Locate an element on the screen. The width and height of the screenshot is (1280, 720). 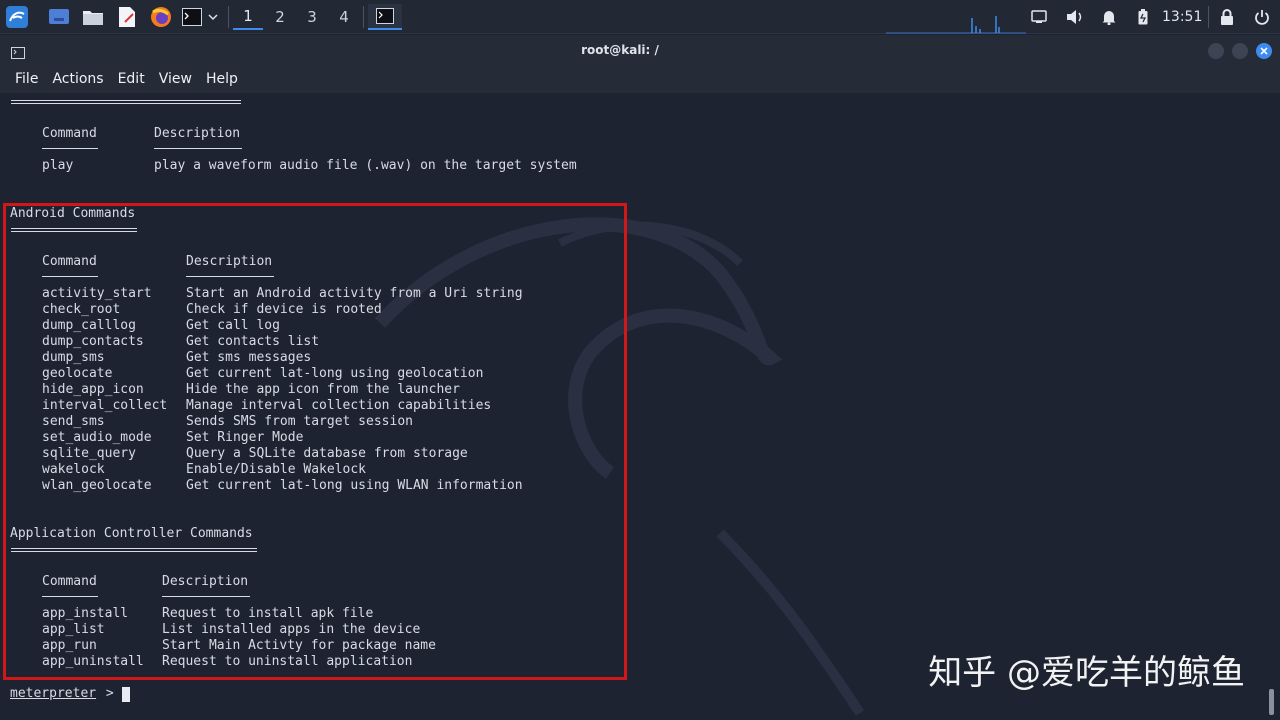
close-icon is located at coordinates (1264, 51).